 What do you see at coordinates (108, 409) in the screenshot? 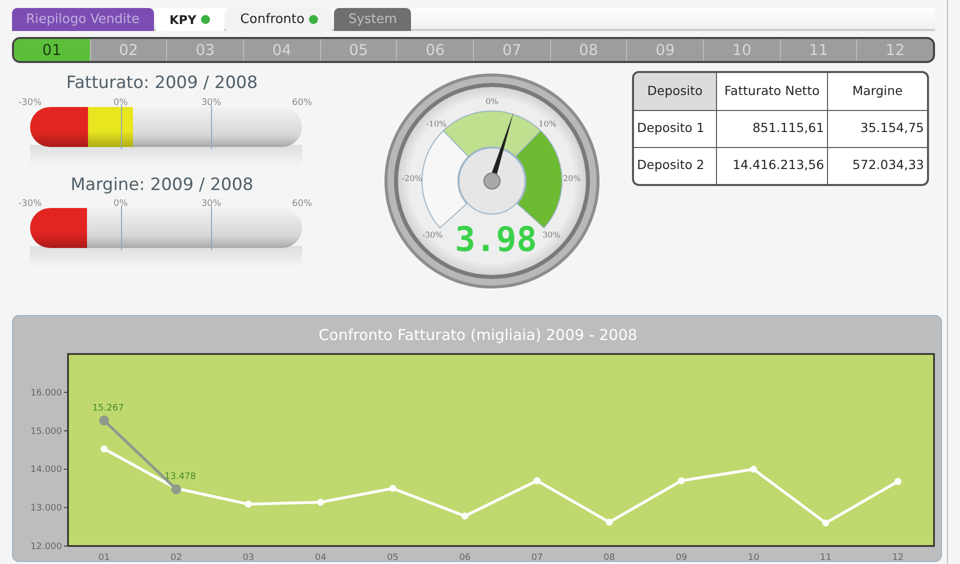
I see `data-label: 15.267` at bounding box center [108, 409].